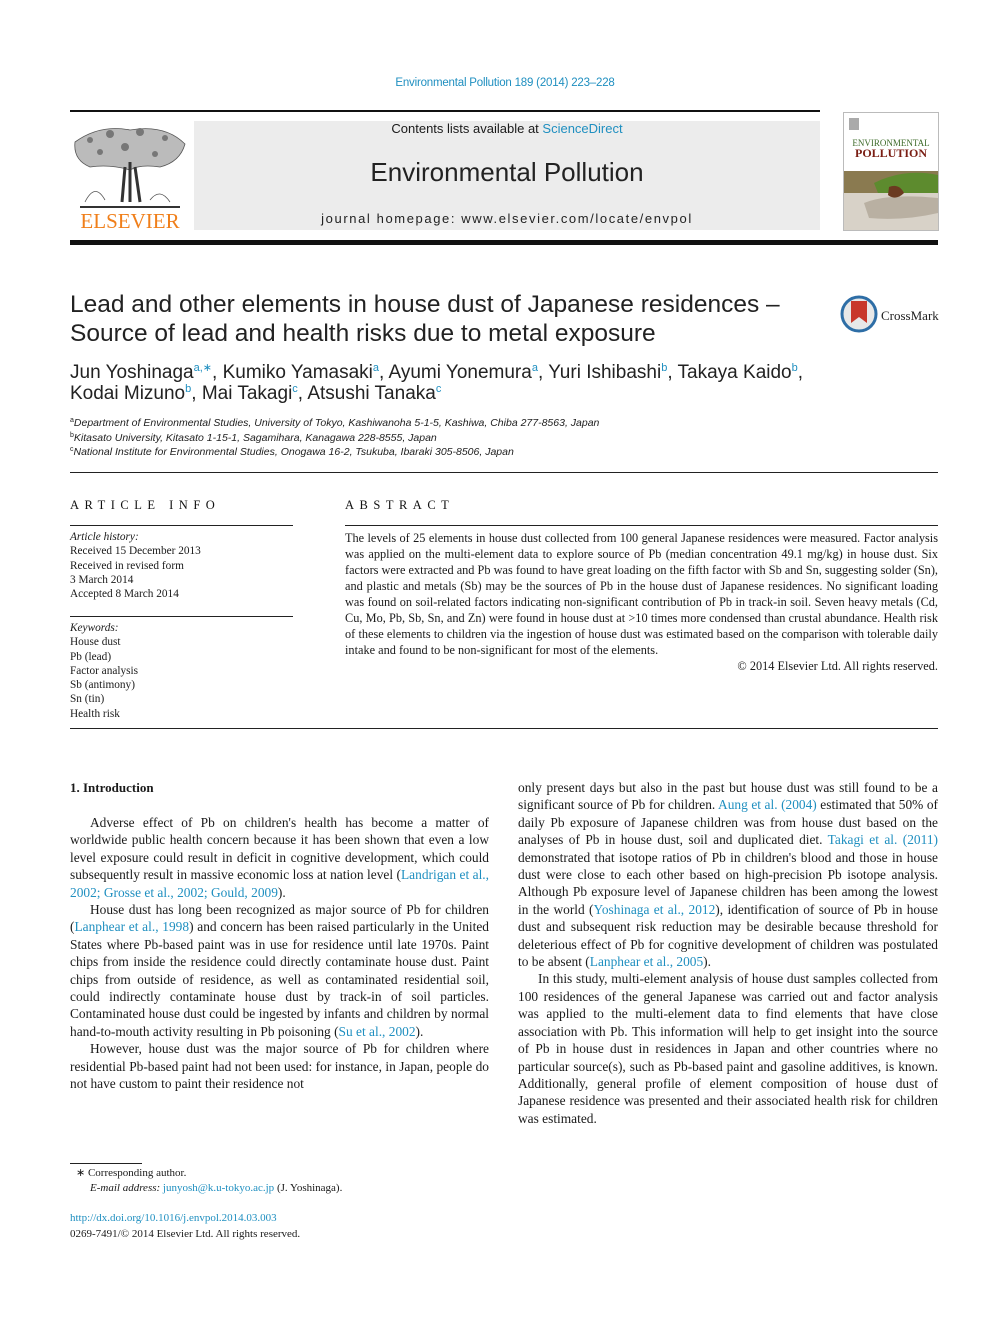 The width and height of the screenshot is (992, 1323). I want to click on abstract-heading: ABSTRACT, so click(400, 505).